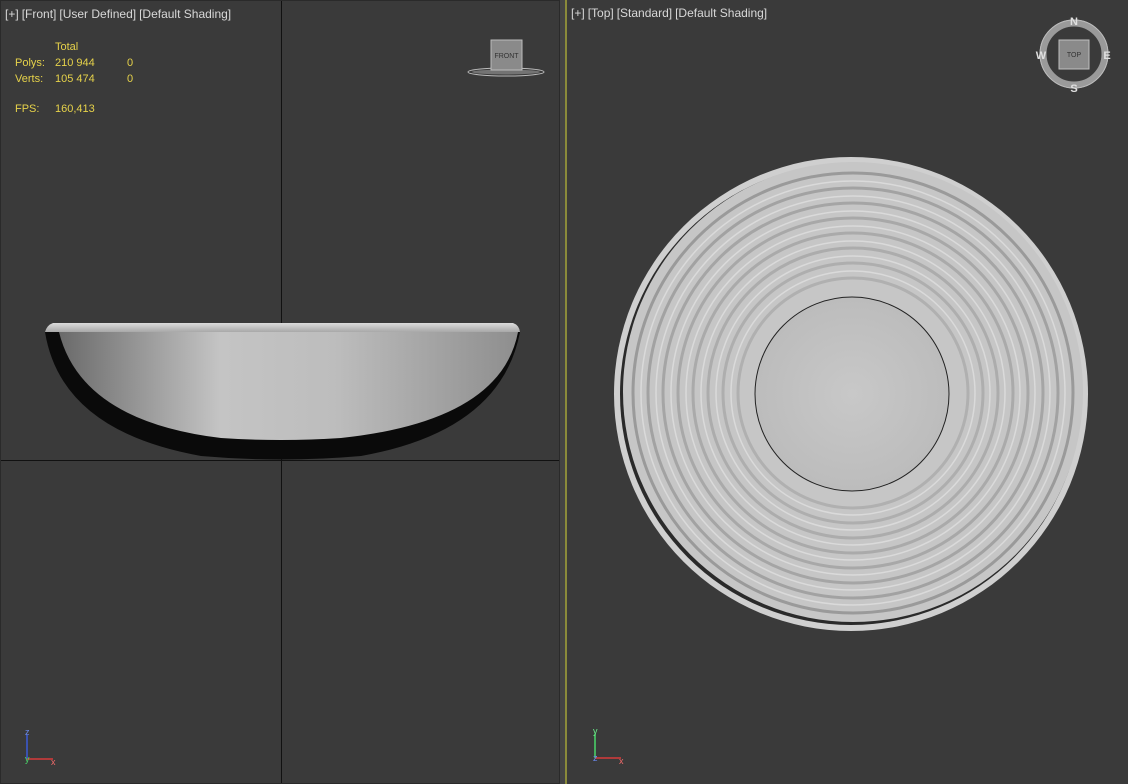 The image size is (1128, 784). I want to click on compass-south: S, so click(1073, 89).